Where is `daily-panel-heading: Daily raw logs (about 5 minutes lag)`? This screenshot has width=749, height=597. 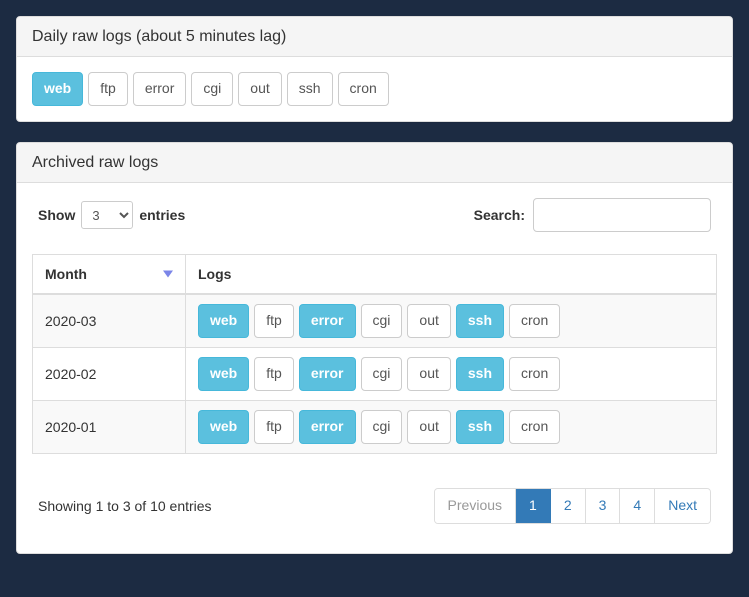 daily-panel-heading: Daily raw logs (about 5 minutes lag) is located at coordinates (374, 37).